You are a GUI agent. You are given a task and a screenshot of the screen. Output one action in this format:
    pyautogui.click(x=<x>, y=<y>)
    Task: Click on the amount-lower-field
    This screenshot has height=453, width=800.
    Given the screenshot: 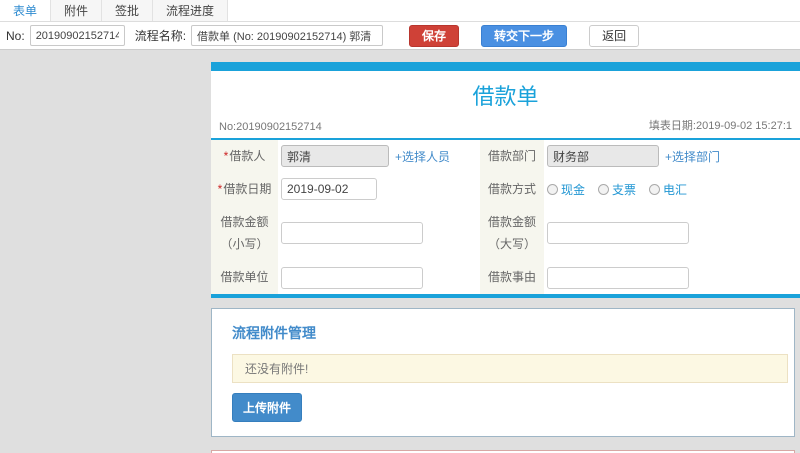 What is the action you would take?
    pyautogui.click(x=379, y=233)
    